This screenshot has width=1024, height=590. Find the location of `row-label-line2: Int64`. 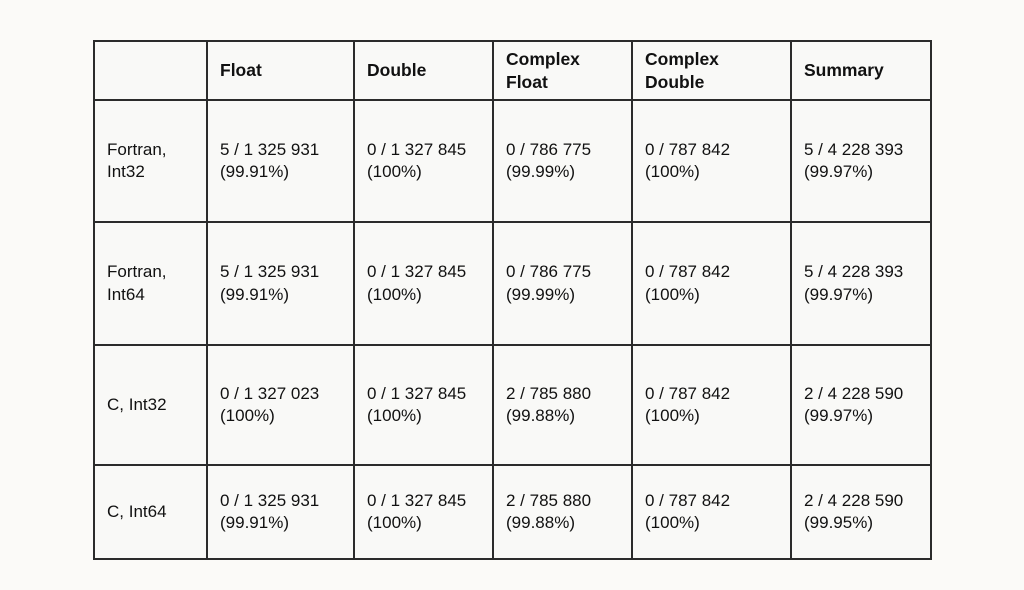

row-label-line2: Int64 is located at coordinates (126, 294).